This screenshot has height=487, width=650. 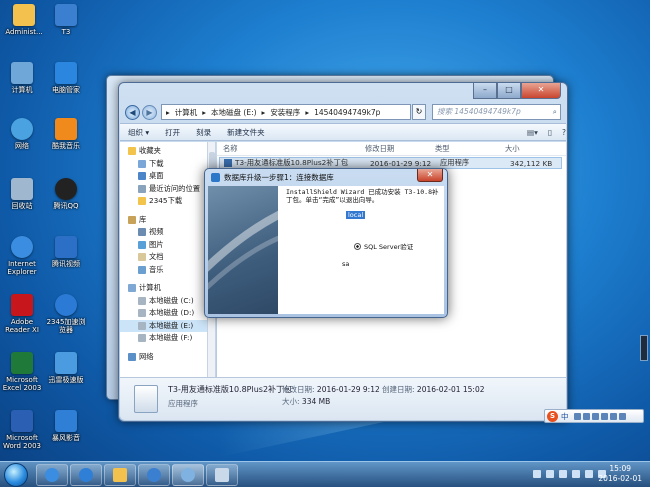 What do you see at coordinates (22, 363) in the screenshot?
I see `excel-icon` at bounding box center [22, 363].